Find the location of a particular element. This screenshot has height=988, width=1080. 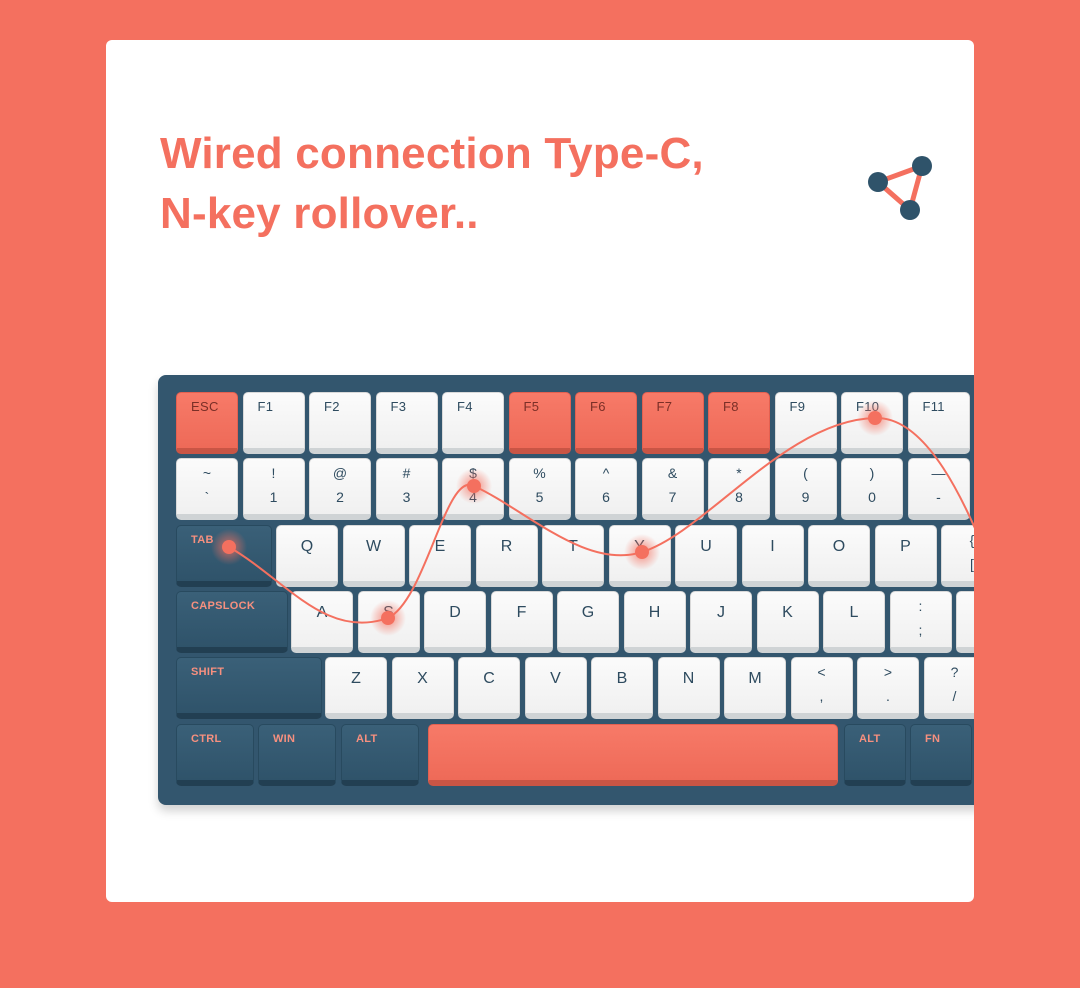

key-l-label: L is located at coordinates (854, 612).